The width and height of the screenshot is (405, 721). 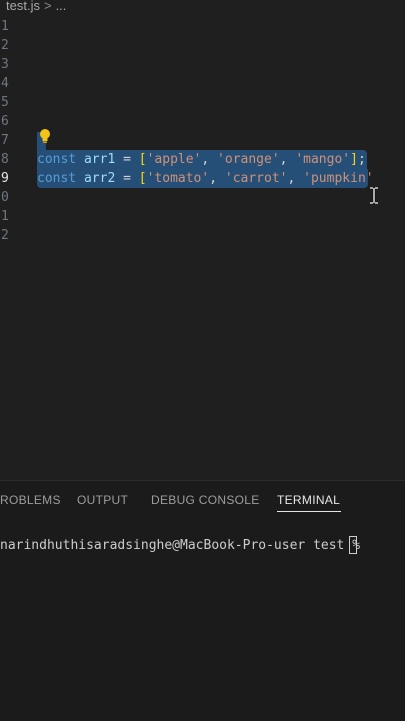 What do you see at coordinates (102, 500) in the screenshot?
I see `tab-output: OUTPUT` at bounding box center [102, 500].